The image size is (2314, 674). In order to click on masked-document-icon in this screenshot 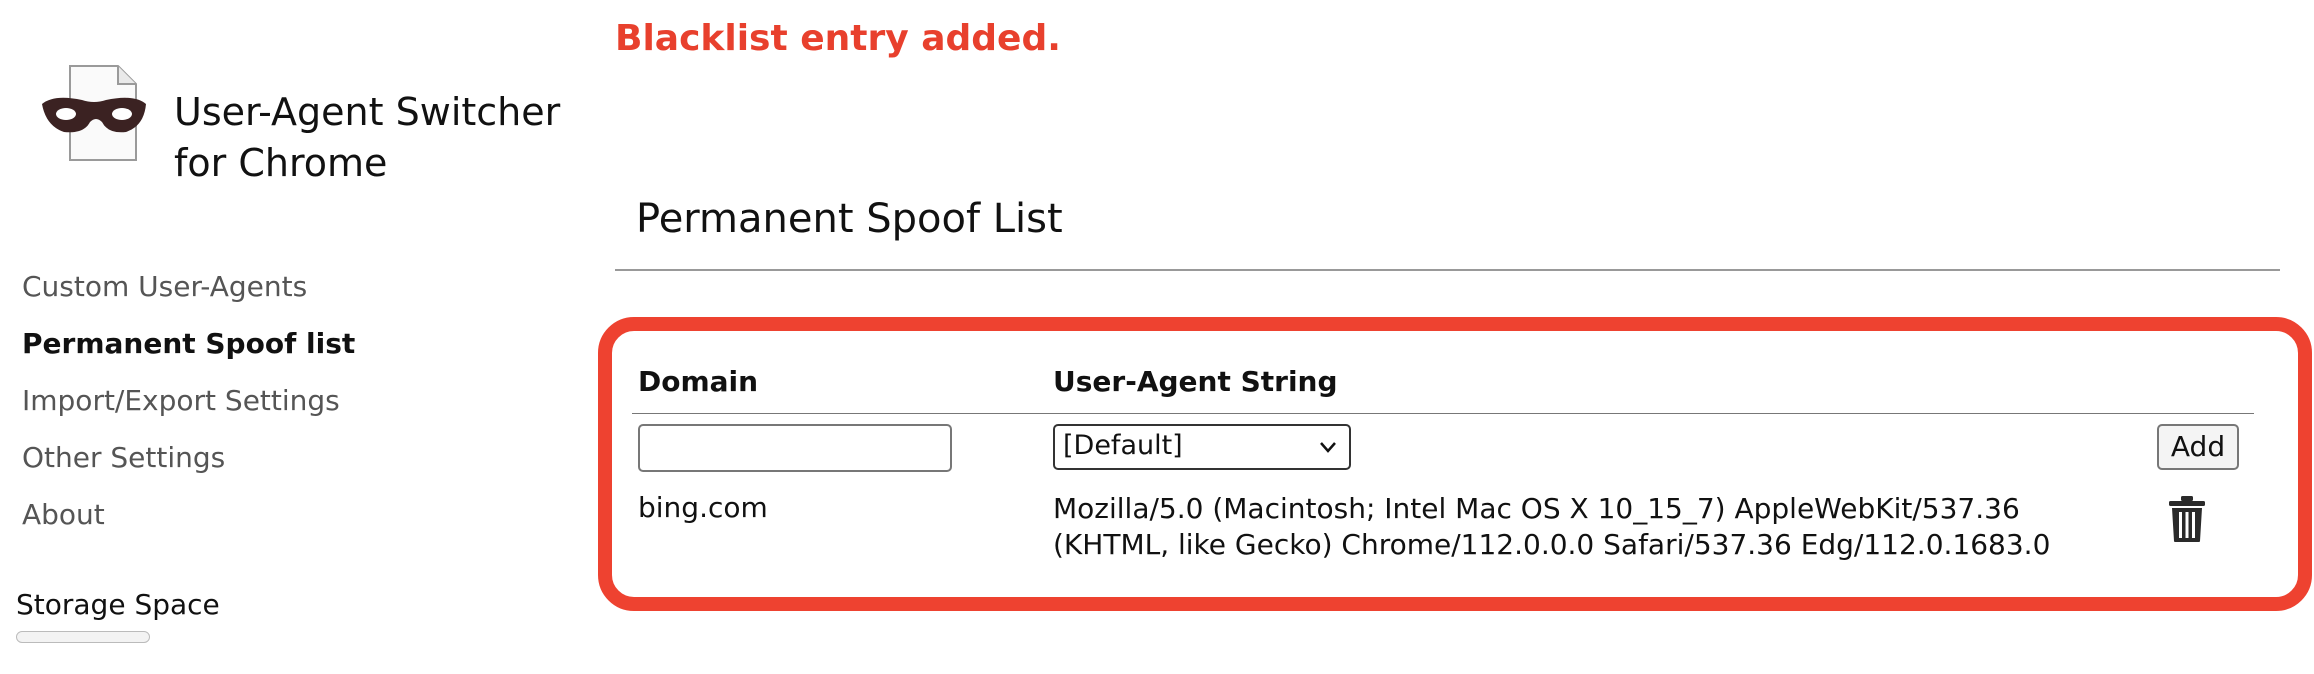, I will do `click(94, 113)`.